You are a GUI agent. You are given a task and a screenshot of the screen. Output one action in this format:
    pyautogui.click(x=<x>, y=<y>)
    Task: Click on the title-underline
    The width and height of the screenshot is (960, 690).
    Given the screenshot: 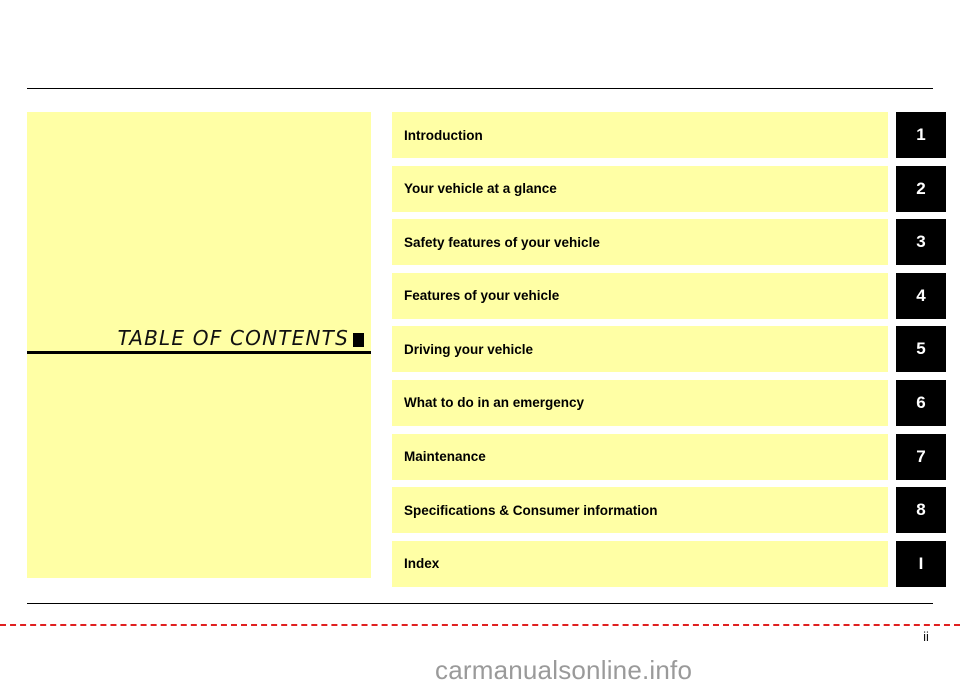 What is the action you would take?
    pyautogui.click(x=199, y=352)
    